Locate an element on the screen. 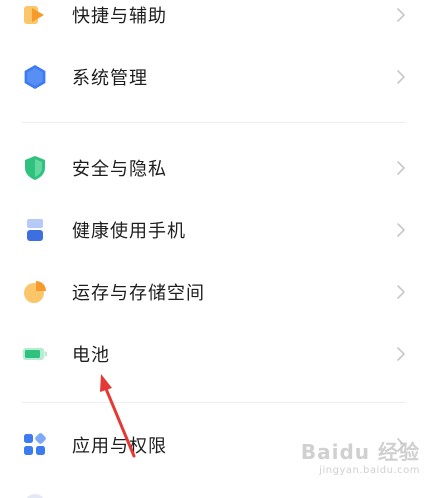 This screenshot has width=428, height=498. settings-item-storage: 运存与存储空间 is located at coordinates (214, 292).